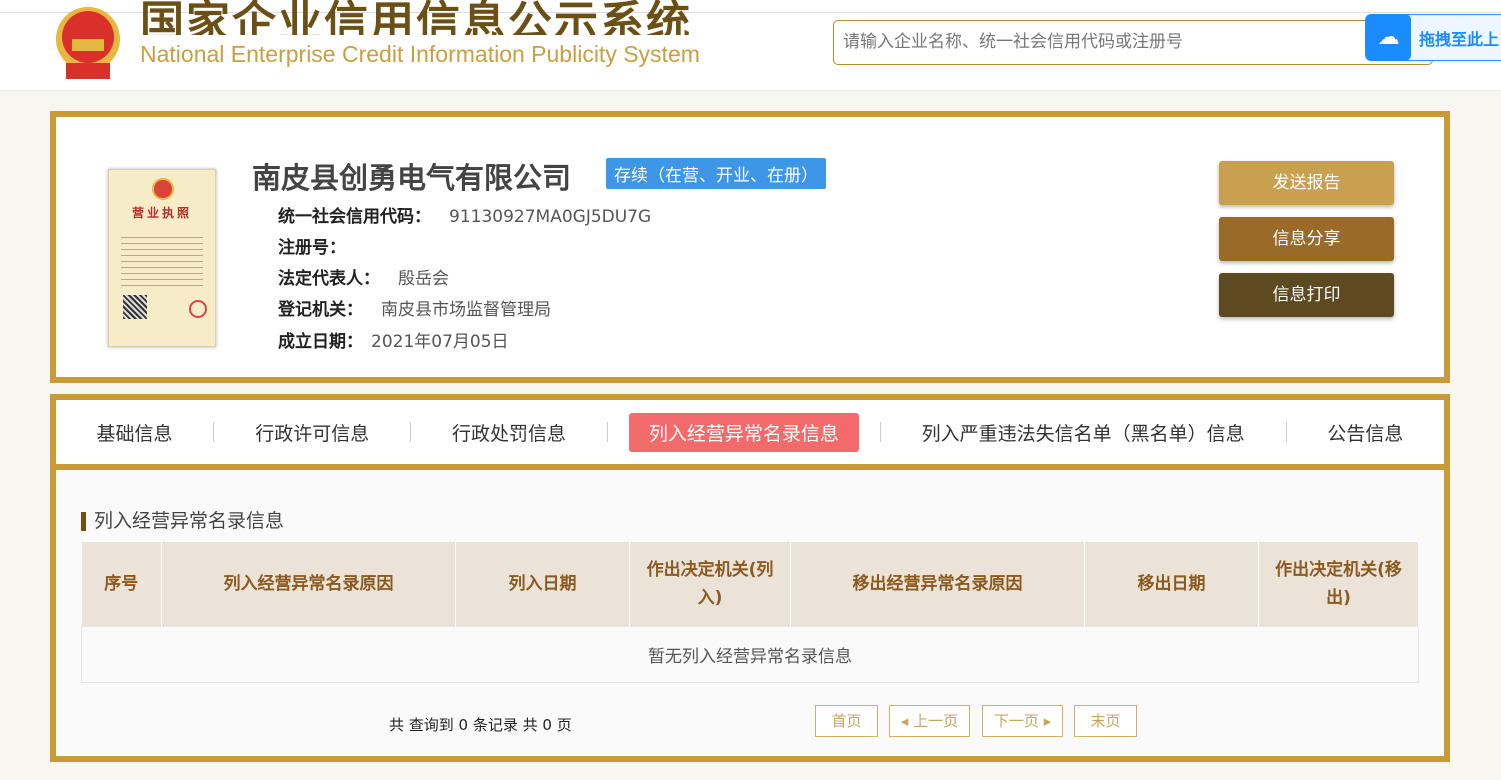 The height and width of the screenshot is (780, 1501). Describe the element at coordinates (1388, 37) in the screenshot. I see `cloud-icon: ☁` at that location.